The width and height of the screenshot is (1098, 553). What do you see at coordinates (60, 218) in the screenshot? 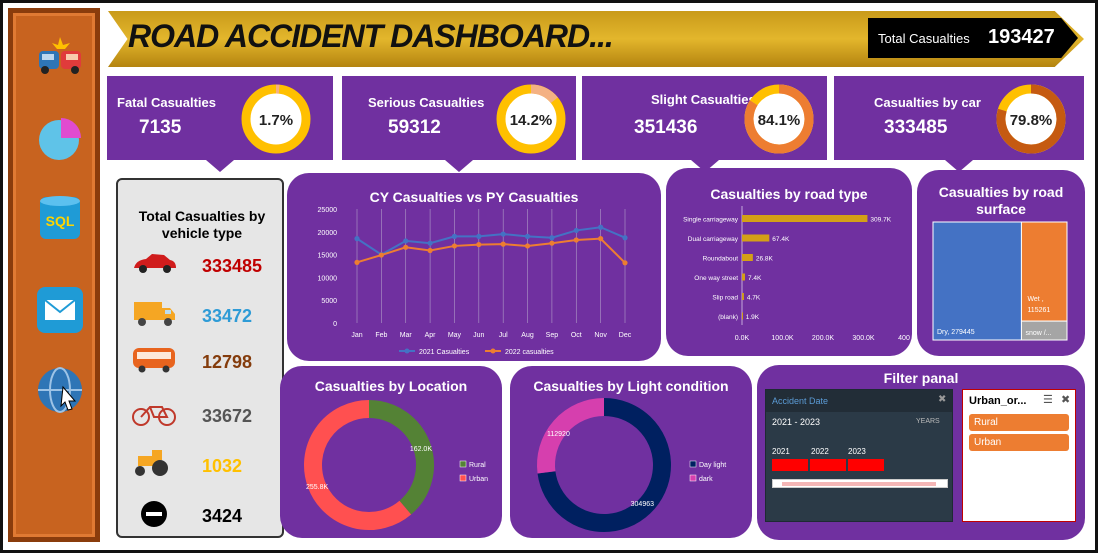
I see `sql-database-icon: SQL` at bounding box center [60, 218].